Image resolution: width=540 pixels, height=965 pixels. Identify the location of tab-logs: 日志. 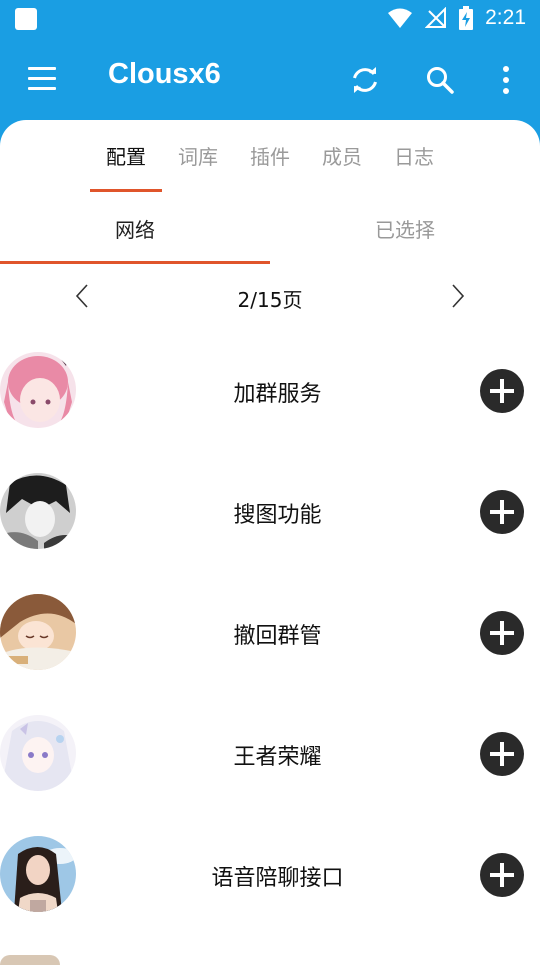
(414, 156).